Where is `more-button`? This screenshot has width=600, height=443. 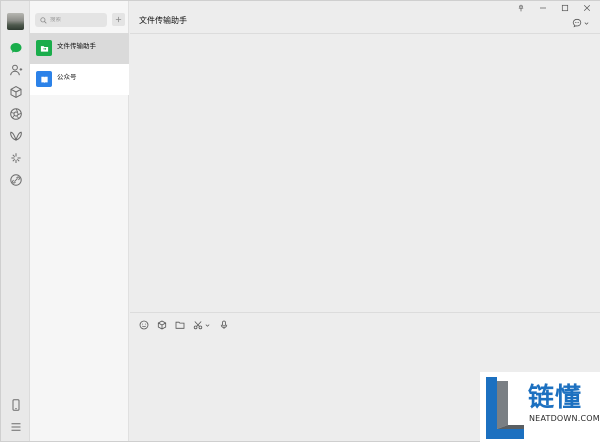
more-button is located at coordinates (580, 23).